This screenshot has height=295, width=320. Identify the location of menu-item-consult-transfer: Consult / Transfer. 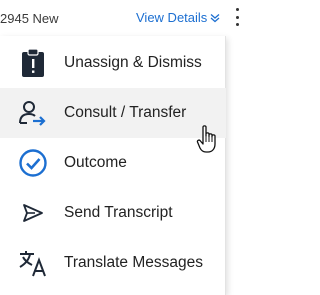
(113, 113).